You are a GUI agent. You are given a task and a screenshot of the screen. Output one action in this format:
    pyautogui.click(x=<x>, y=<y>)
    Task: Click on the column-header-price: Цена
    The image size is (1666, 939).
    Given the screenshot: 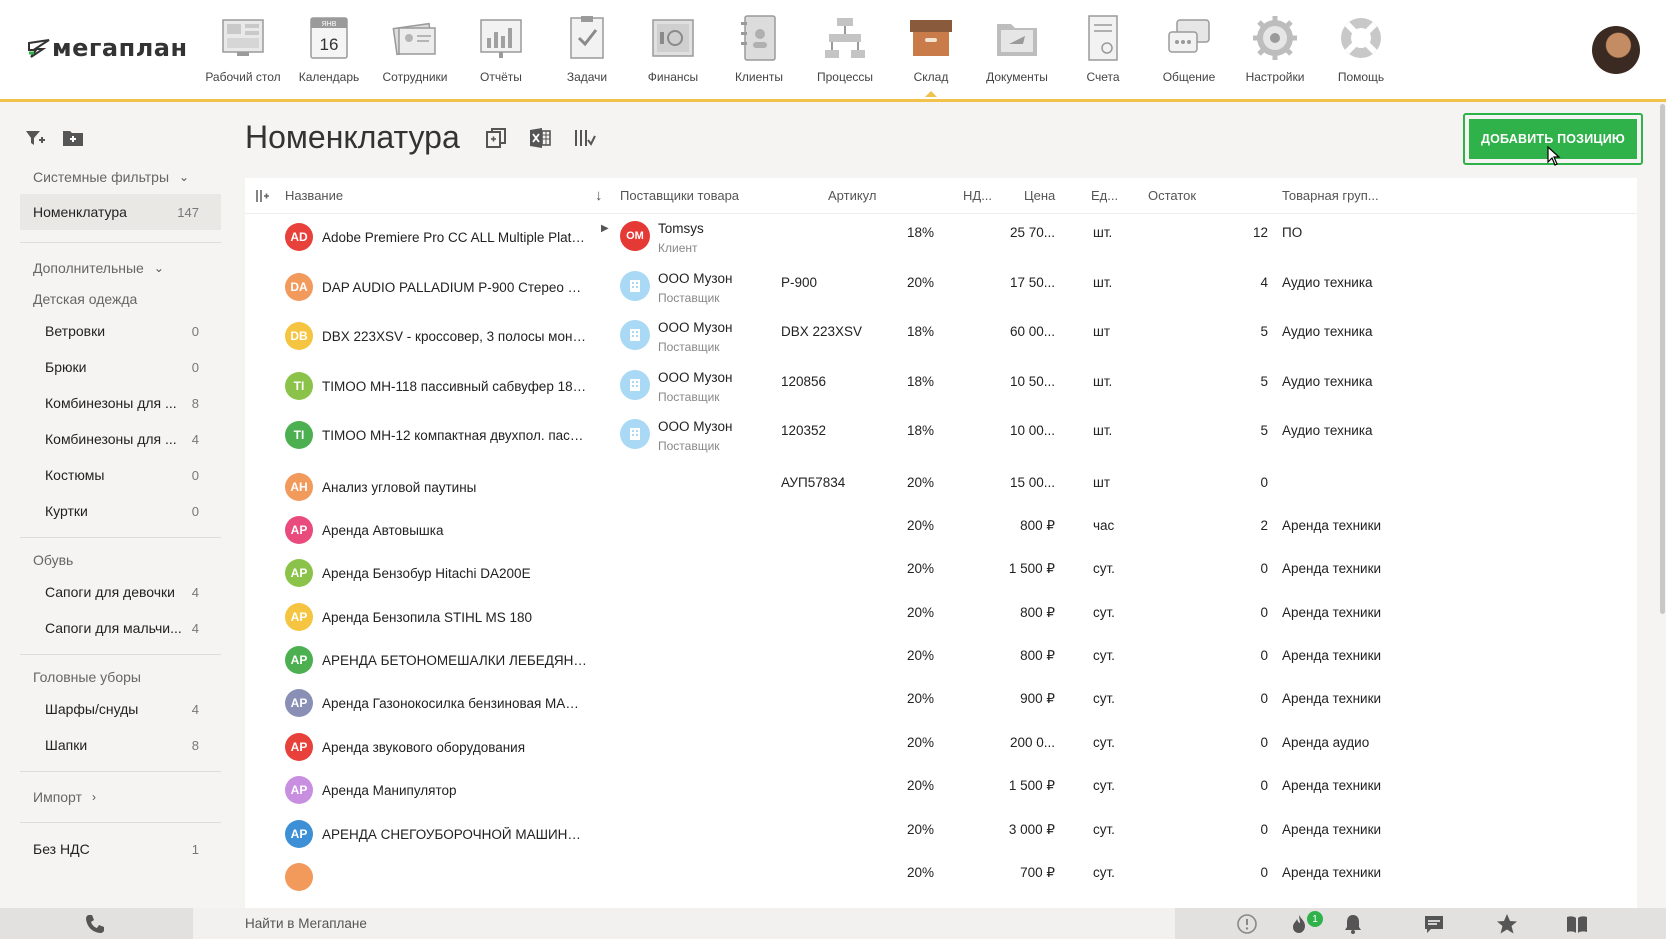 What is the action you would take?
    pyautogui.click(x=1039, y=195)
    